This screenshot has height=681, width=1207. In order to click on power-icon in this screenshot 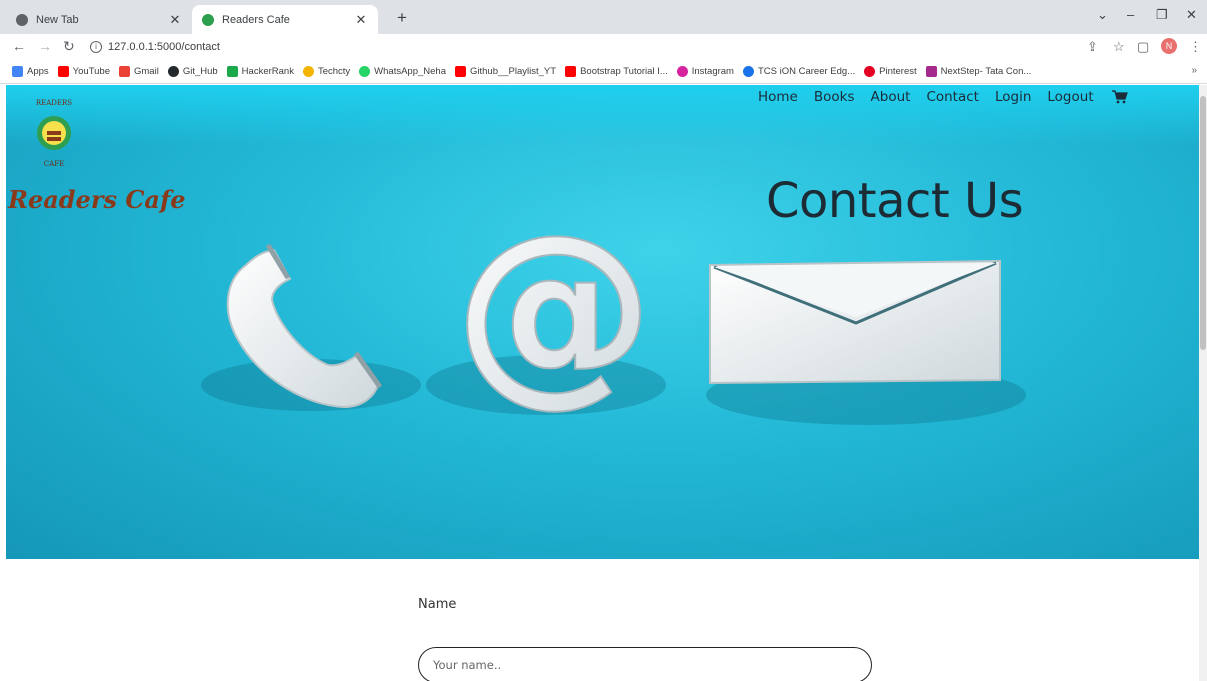, I will do `click(748, 71)`.